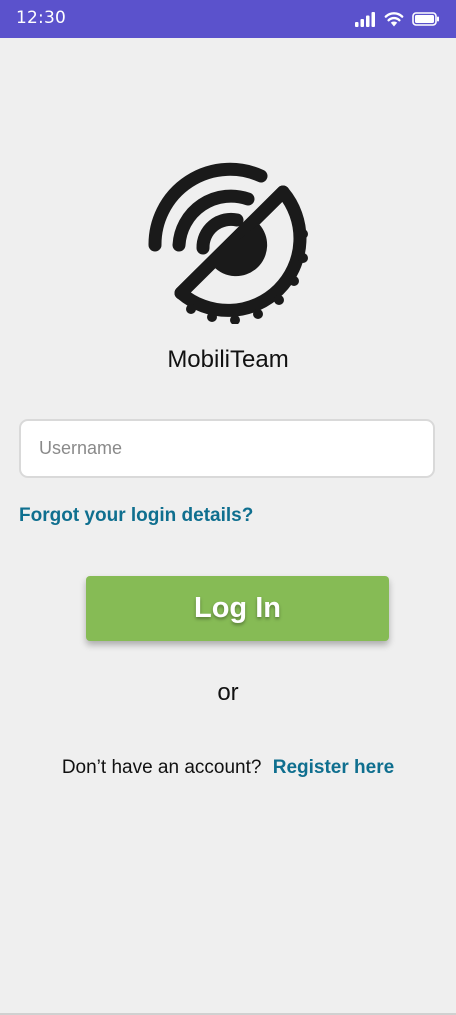 Image resolution: width=456 pixels, height=1015 pixels. What do you see at coordinates (228, 359) in the screenshot?
I see `app-name: MobiliTeam` at bounding box center [228, 359].